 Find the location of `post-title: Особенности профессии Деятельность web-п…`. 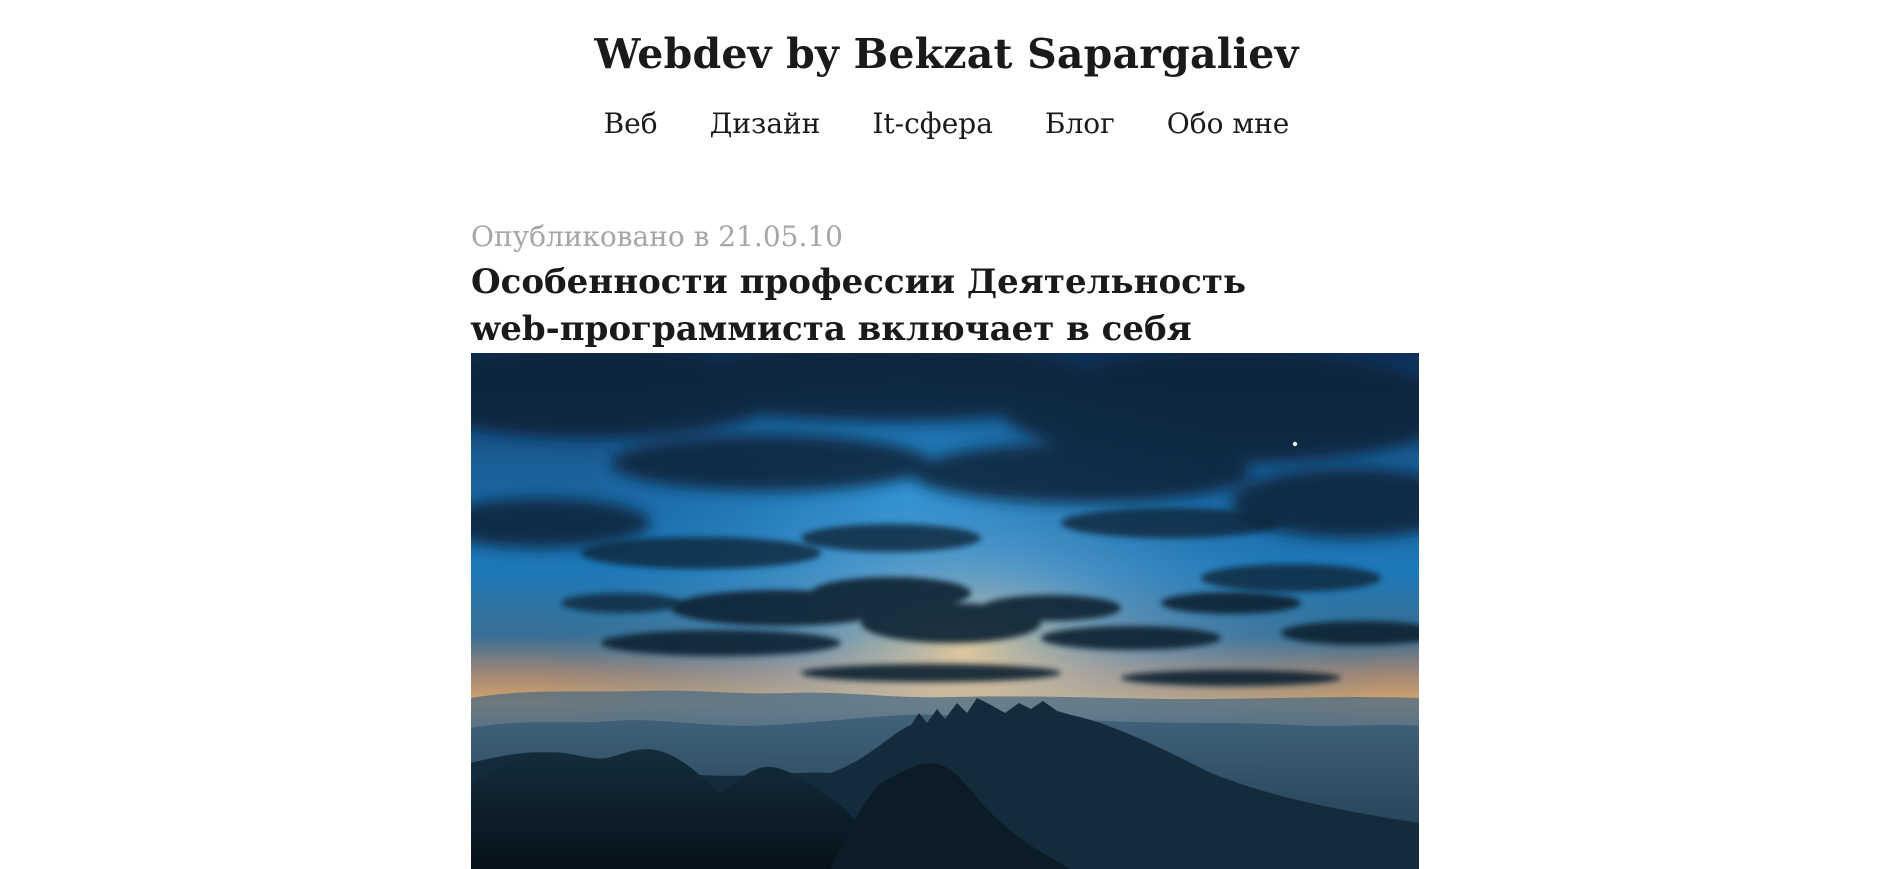

post-title: Особенности профессии Деятельность web-п… is located at coordinates (881, 306).